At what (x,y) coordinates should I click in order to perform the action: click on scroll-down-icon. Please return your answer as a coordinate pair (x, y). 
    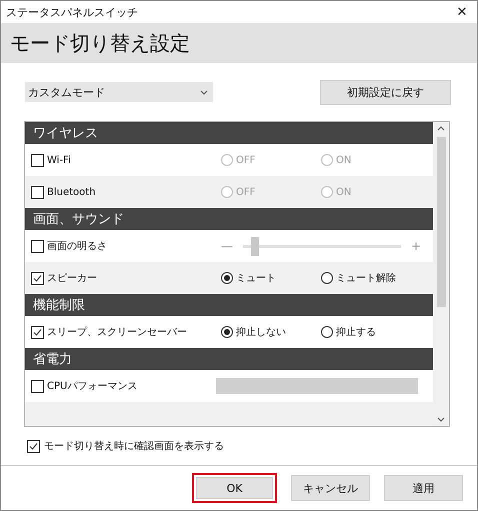
    Looking at the image, I should click on (441, 419).